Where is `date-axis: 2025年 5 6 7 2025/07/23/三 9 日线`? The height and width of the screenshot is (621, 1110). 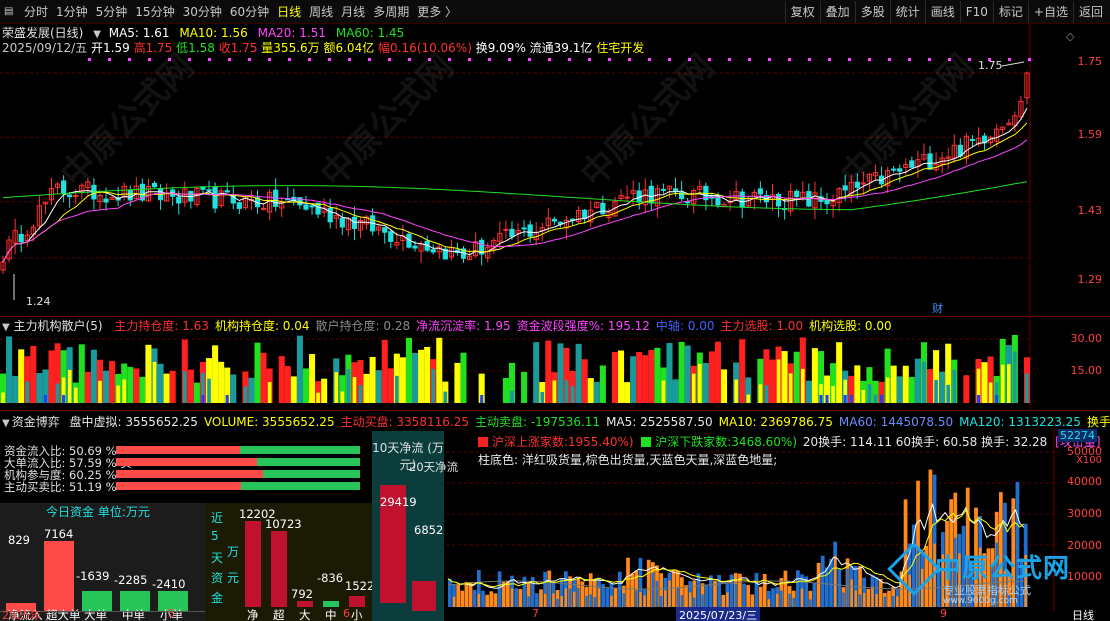
date-axis: 2025年 5 6 7 2025/07/23/三 9 日线 is located at coordinates (555, 614).